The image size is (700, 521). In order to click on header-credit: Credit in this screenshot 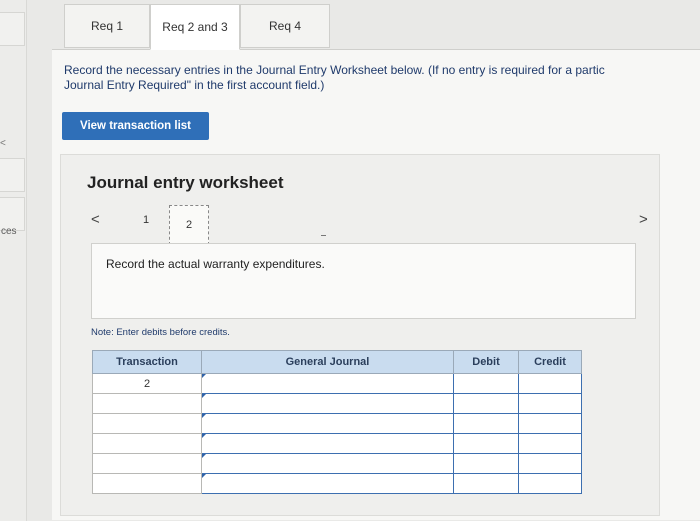, I will do `click(550, 362)`.